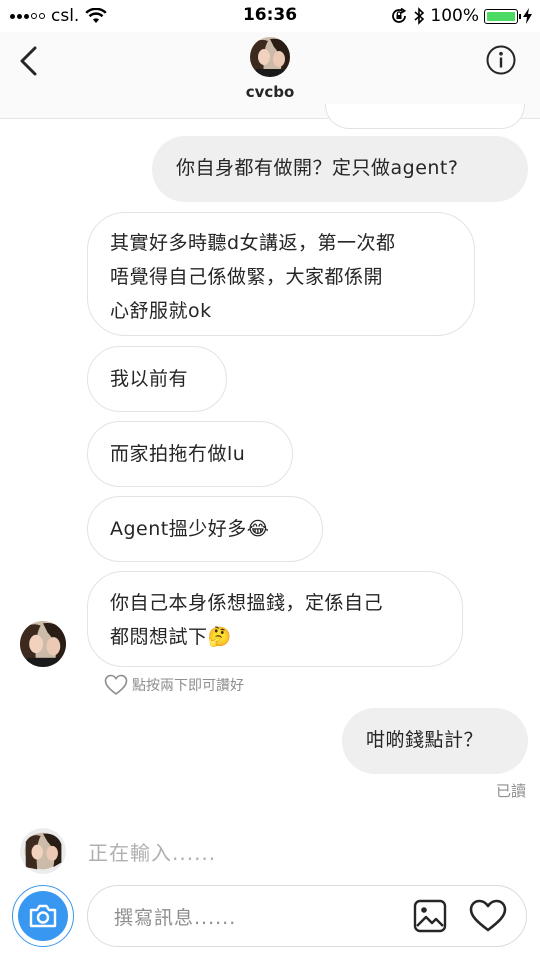 The image size is (540, 960). What do you see at coordinates (247, 603) in the screenshot?
I see `message-line: 你自己本身係想搵錢，定係自己` at bounding box center [247, 603].